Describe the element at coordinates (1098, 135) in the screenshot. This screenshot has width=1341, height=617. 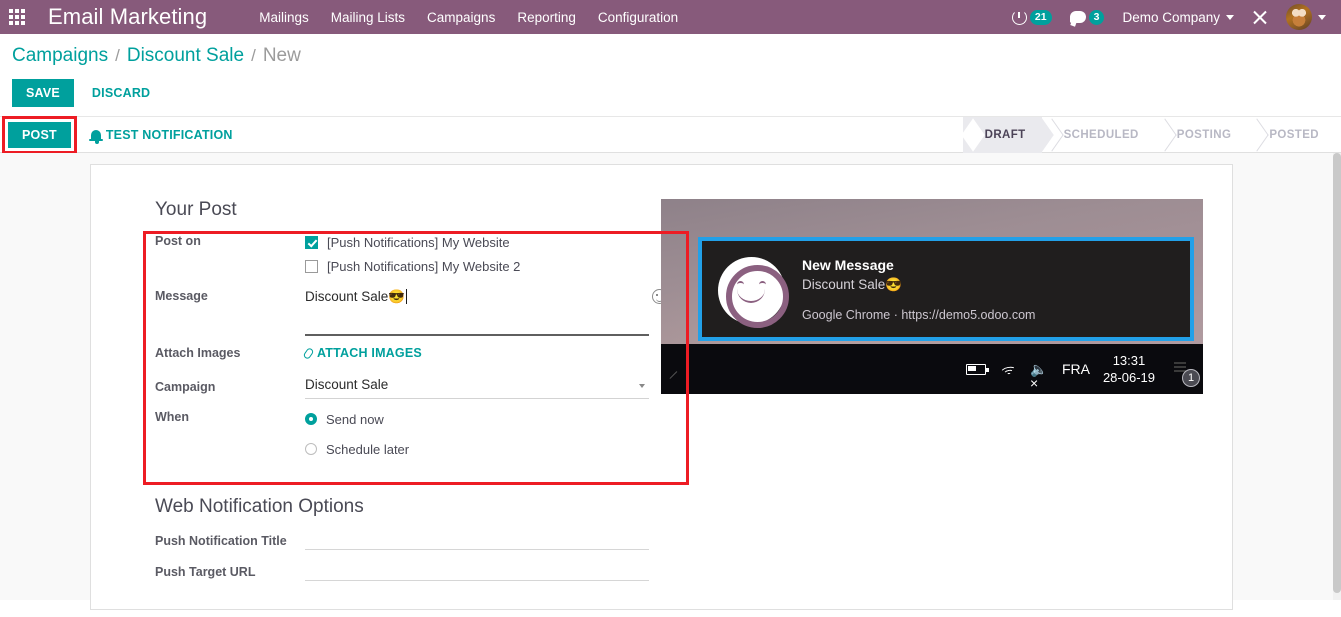
I see `stage-scheduled: SCHEDULED` at that location.